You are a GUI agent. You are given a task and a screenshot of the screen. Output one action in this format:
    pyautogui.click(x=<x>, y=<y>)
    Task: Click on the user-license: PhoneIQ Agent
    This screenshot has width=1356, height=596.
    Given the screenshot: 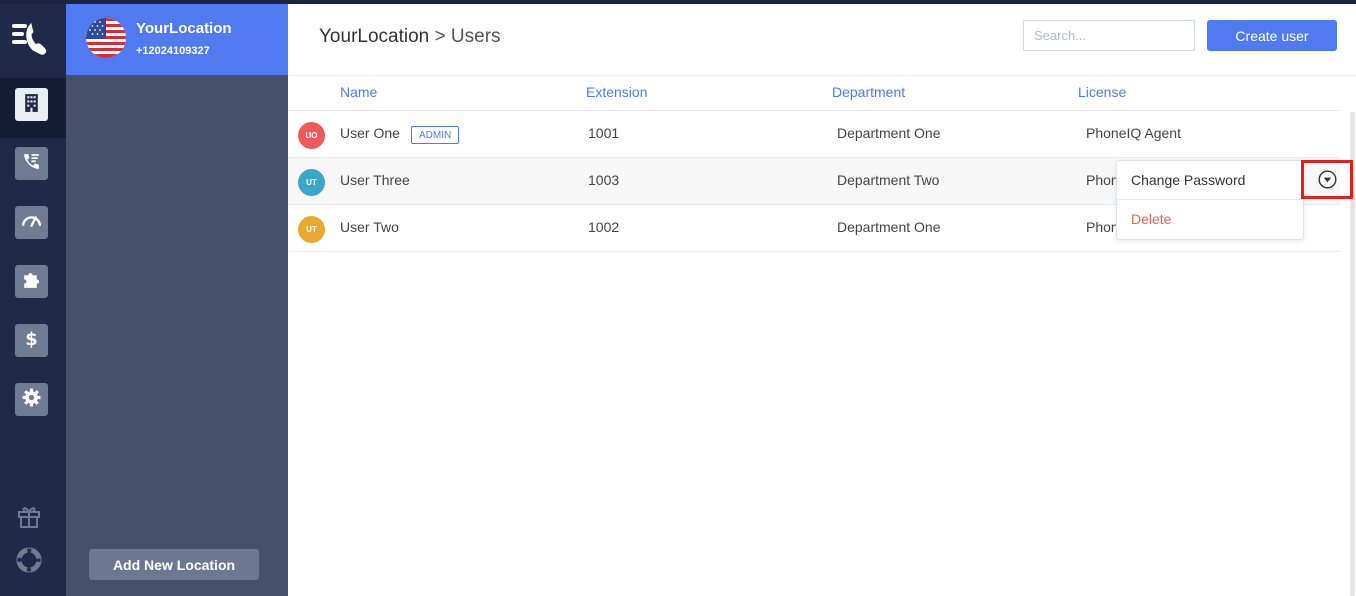 What is the action you would take?
    pyautogui.click(x=1133, y=133)
    